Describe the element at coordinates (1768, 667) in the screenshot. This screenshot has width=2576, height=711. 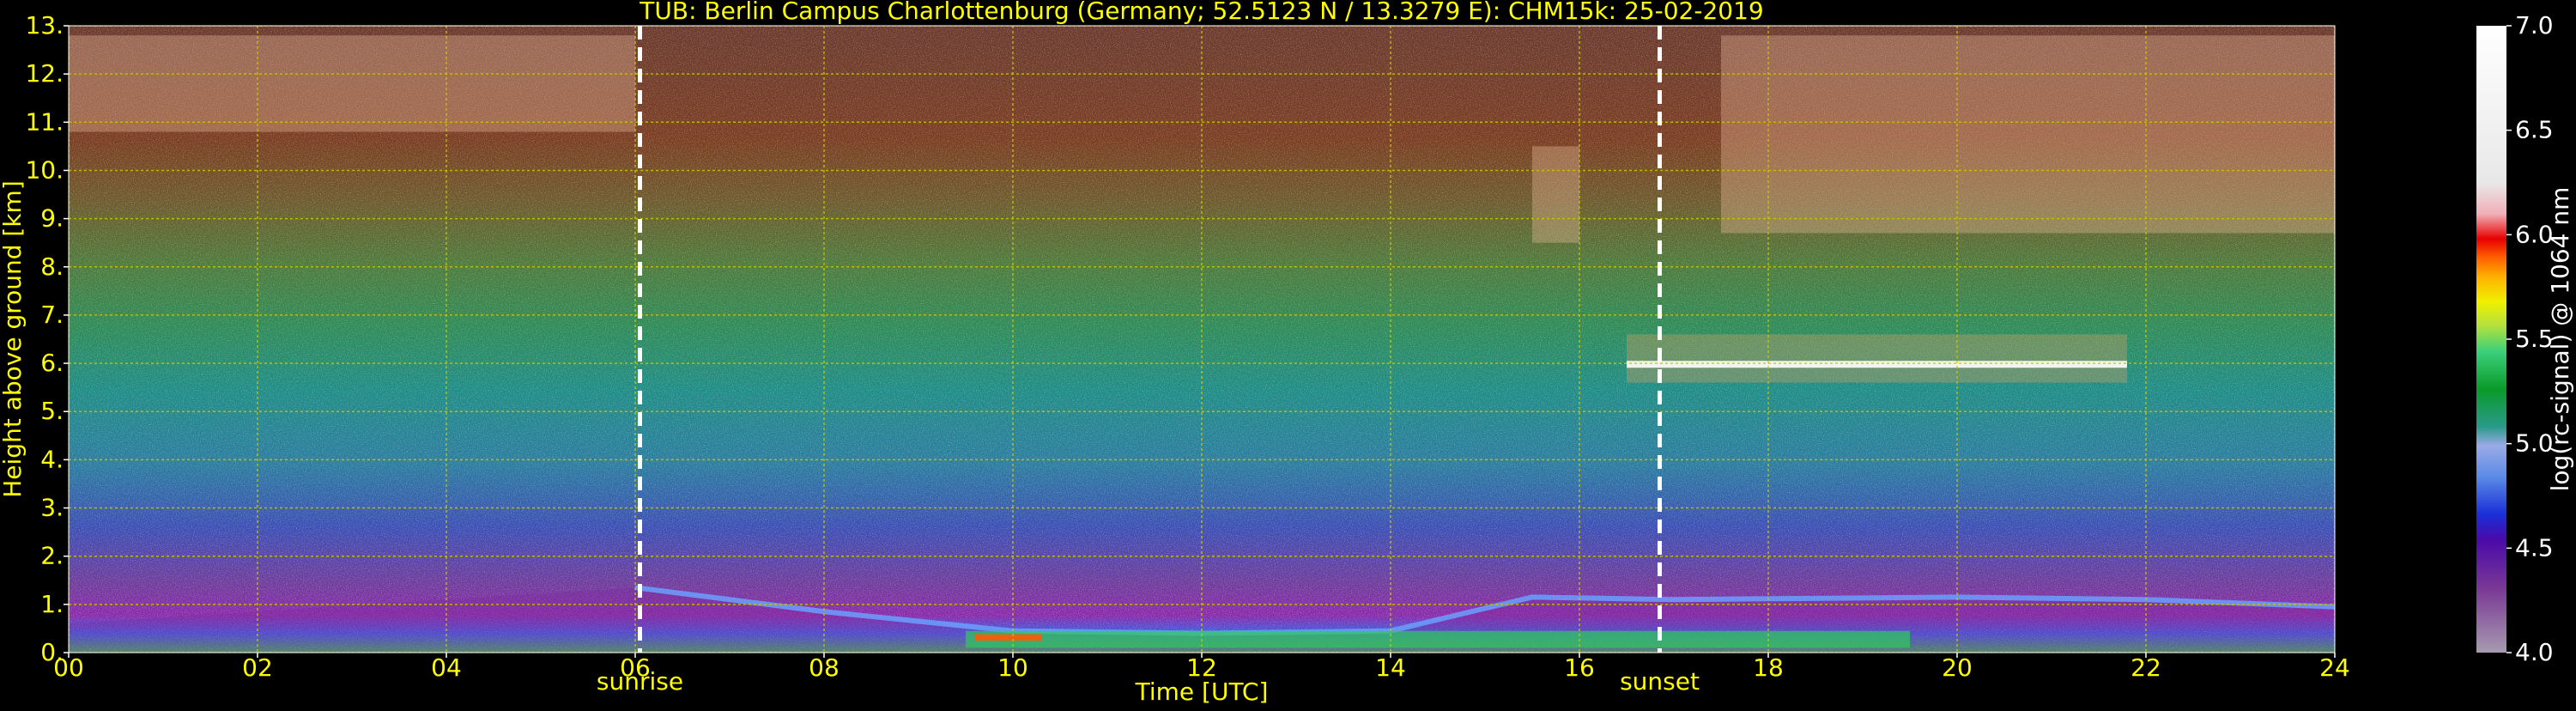
I see `x-tick-label: 18` at that location.